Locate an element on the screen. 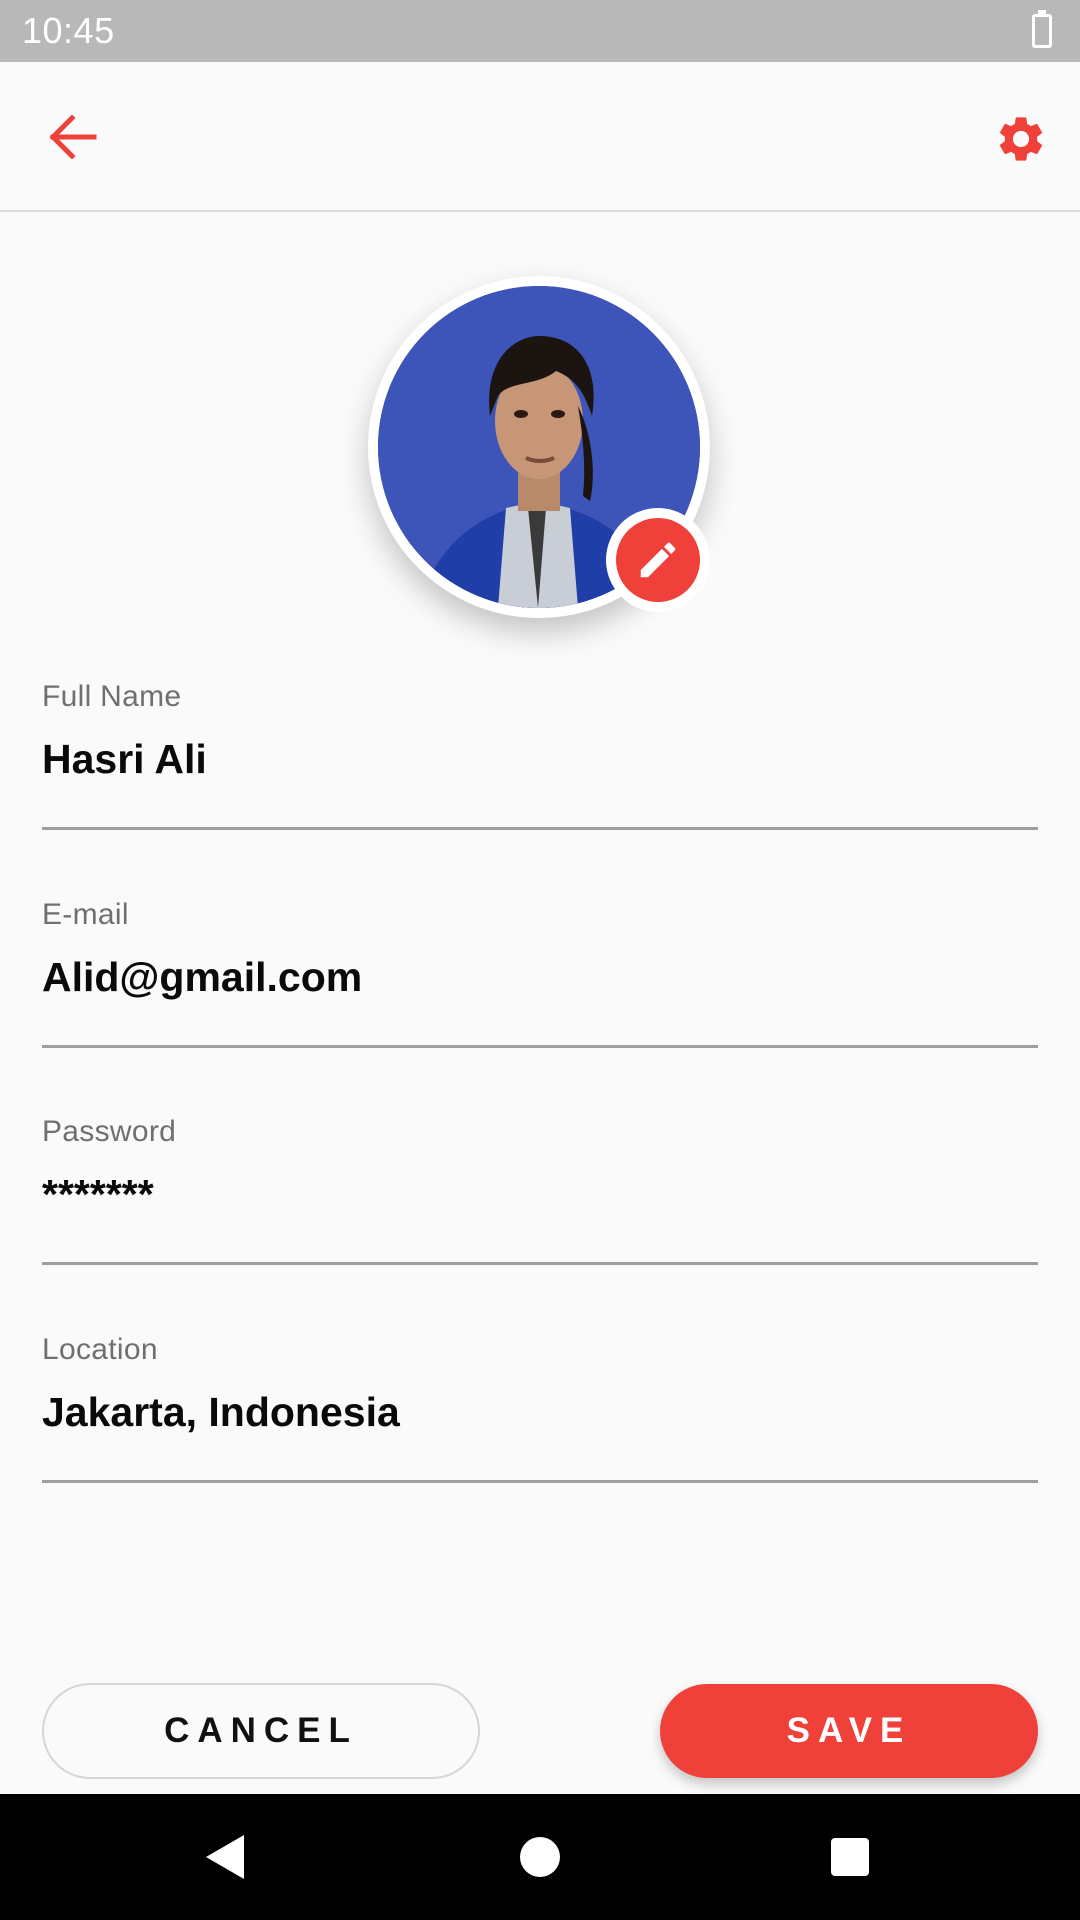  nav-back-icon is located at coordinates (225, 1857).